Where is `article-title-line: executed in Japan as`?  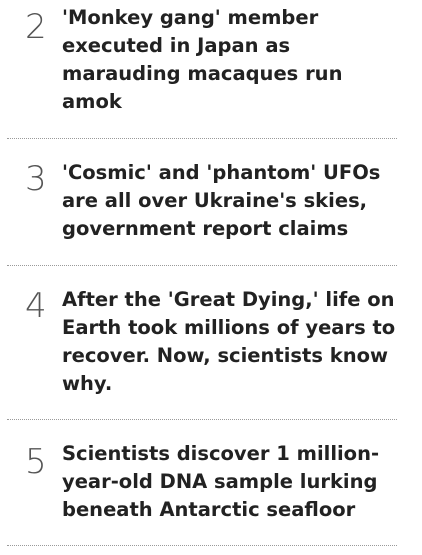 article-title-line: executed in Japan as is located at coordinates (176, 45).